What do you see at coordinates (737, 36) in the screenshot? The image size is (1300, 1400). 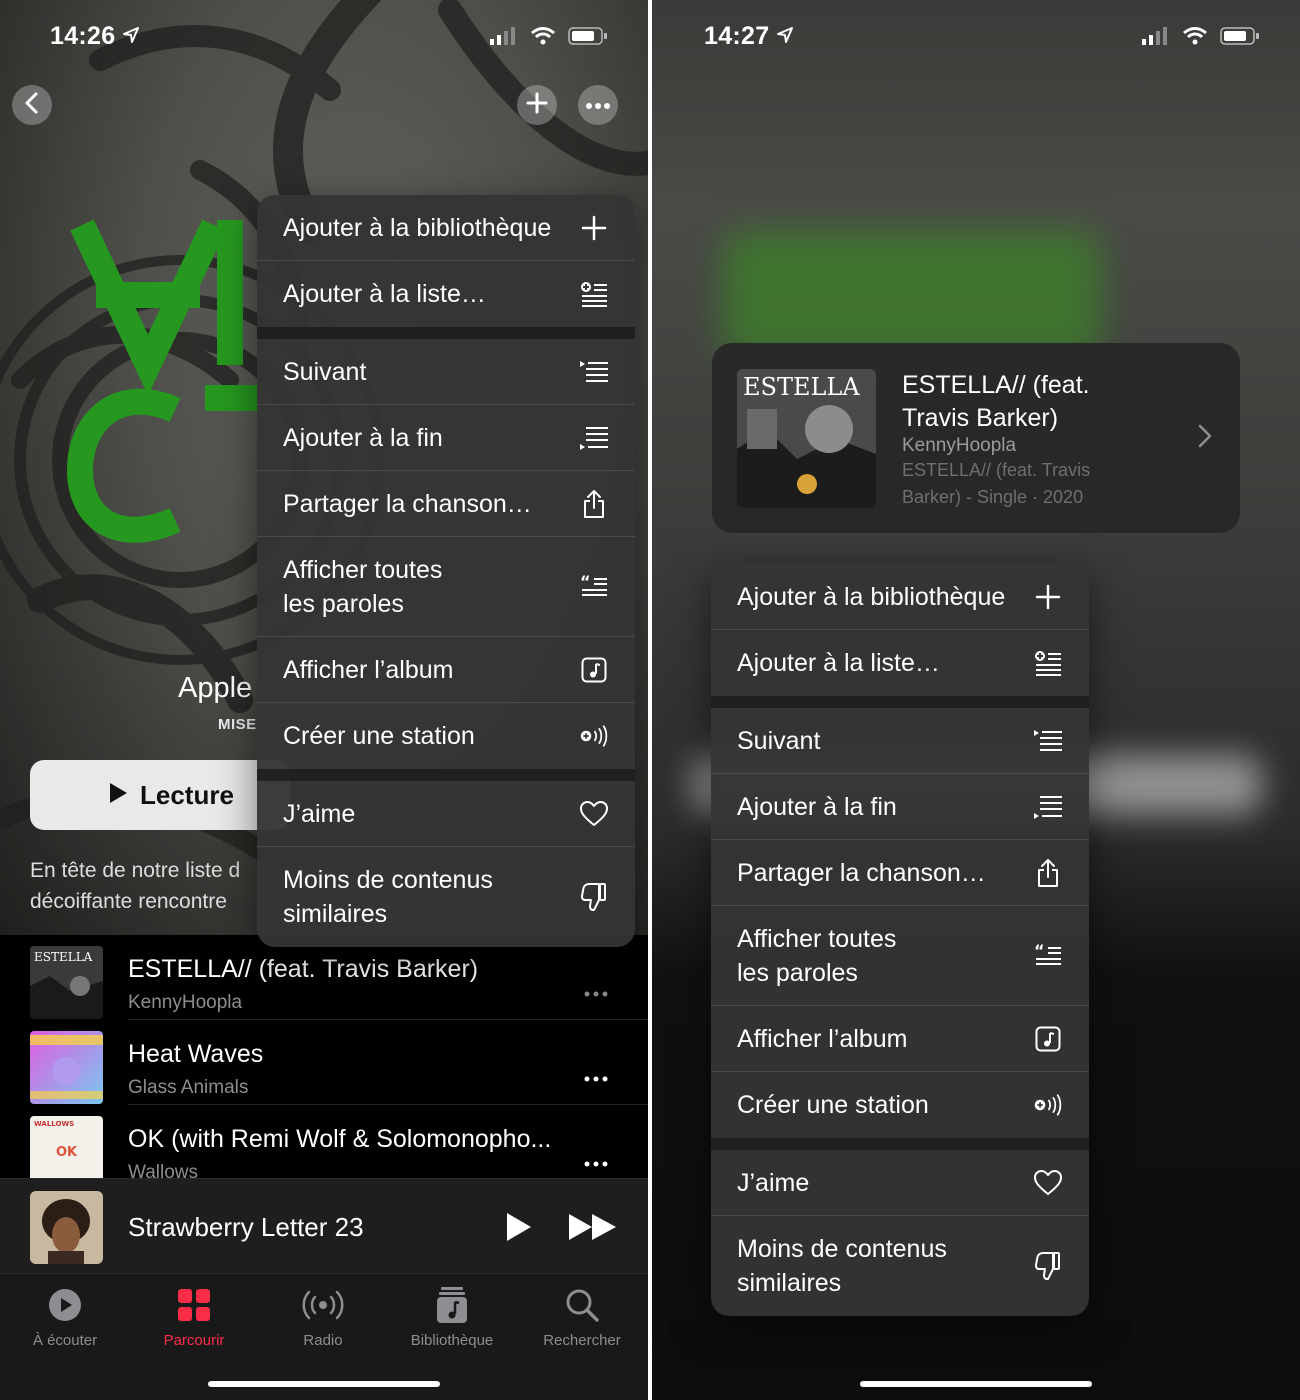 I see `status-time: 14:27` at bounding box center [737, 36].